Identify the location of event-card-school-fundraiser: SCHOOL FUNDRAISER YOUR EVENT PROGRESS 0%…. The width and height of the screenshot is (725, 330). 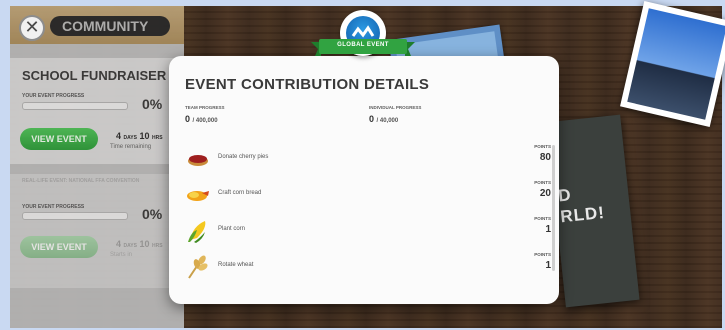
(97, 111).